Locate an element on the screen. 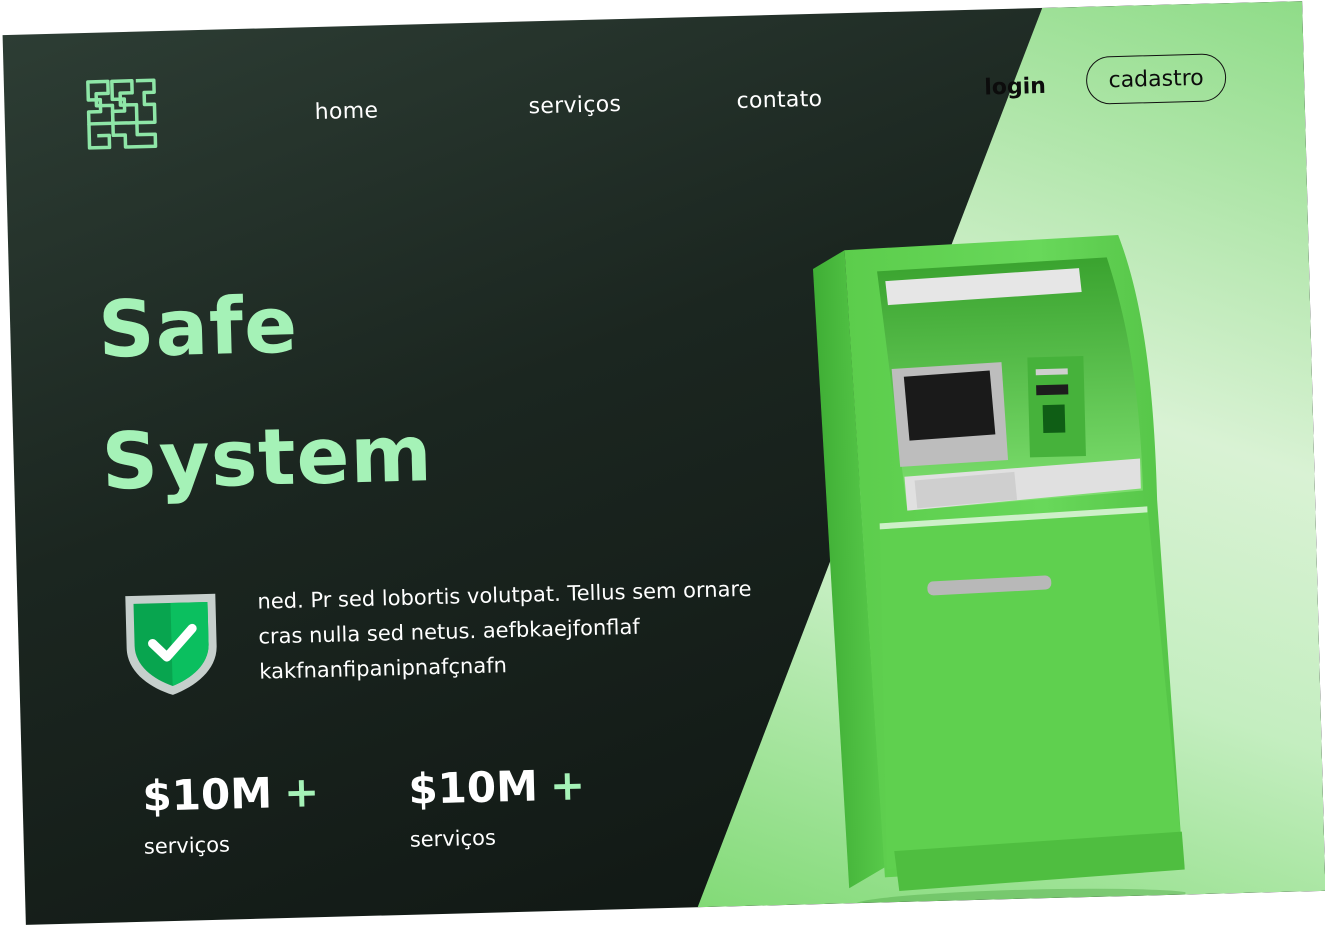  stat-block-1: $10M + serviços is located at coordinates (231, 813).